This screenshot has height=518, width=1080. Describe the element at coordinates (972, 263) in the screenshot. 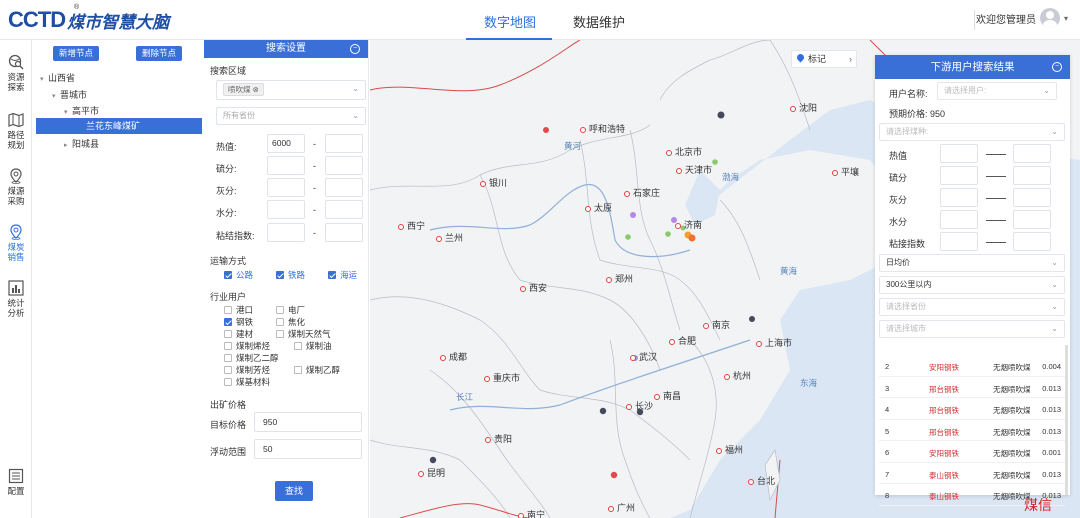

I see `price-type-select: 日均价 ⌄` at that location.